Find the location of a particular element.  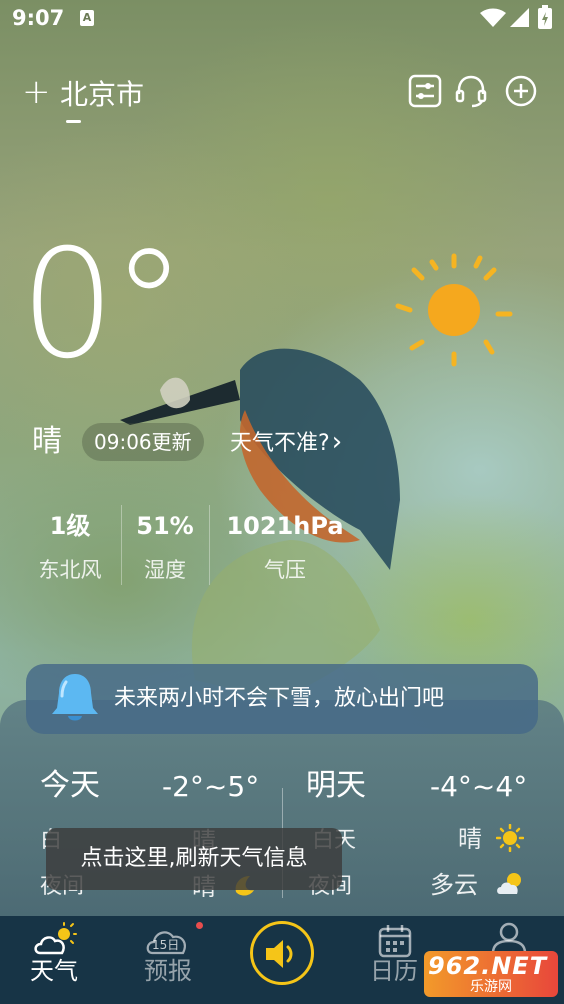

chevron-right-icon: › is located at coordinates (337, 442).